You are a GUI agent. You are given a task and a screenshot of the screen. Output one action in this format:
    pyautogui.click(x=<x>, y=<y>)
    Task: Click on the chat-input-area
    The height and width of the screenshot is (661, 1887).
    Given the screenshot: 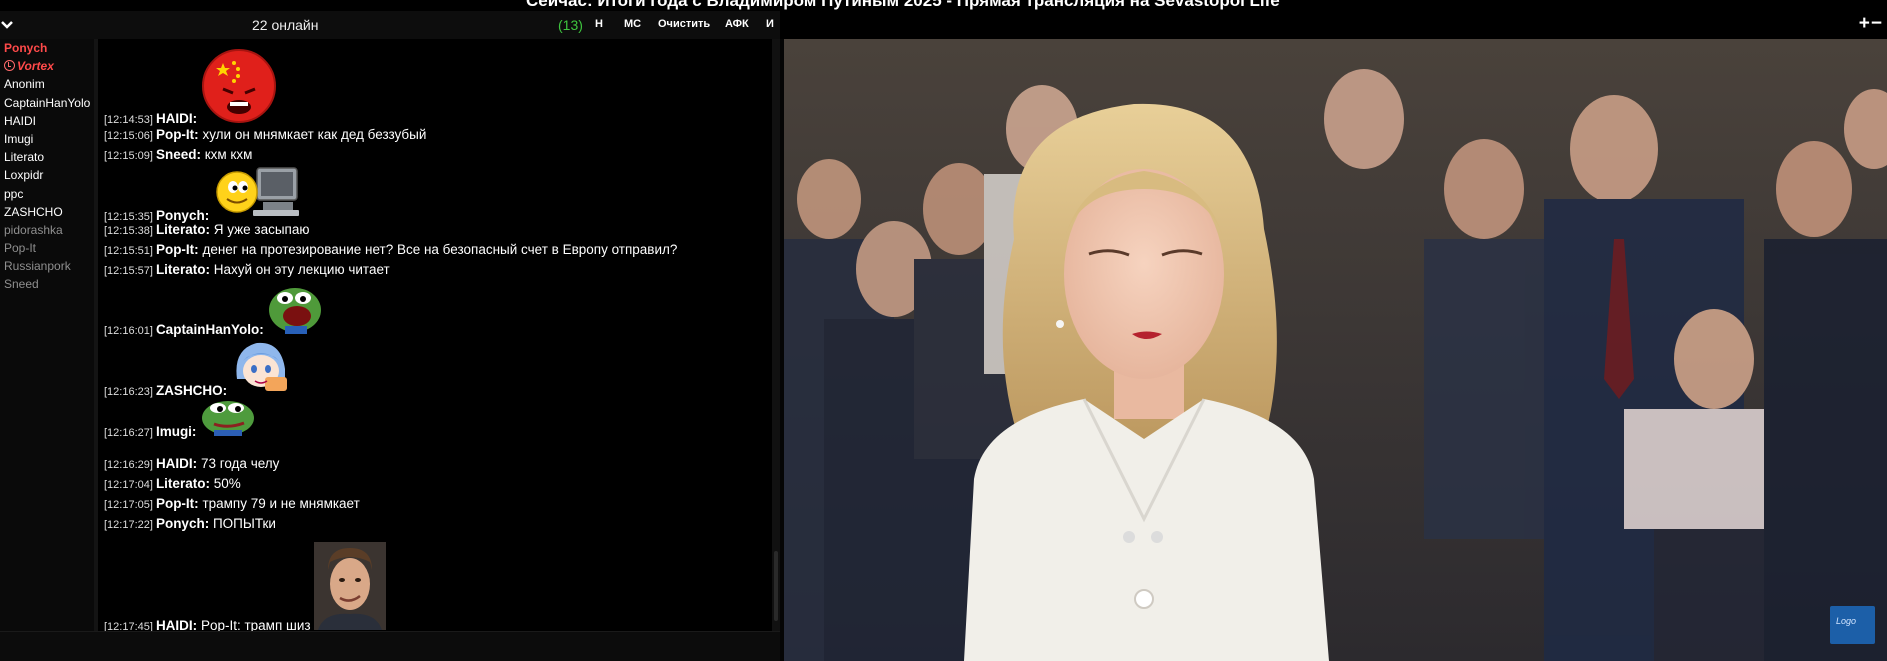 What is the action you would take?
    pyautogui.click(x=390, y=646)
    